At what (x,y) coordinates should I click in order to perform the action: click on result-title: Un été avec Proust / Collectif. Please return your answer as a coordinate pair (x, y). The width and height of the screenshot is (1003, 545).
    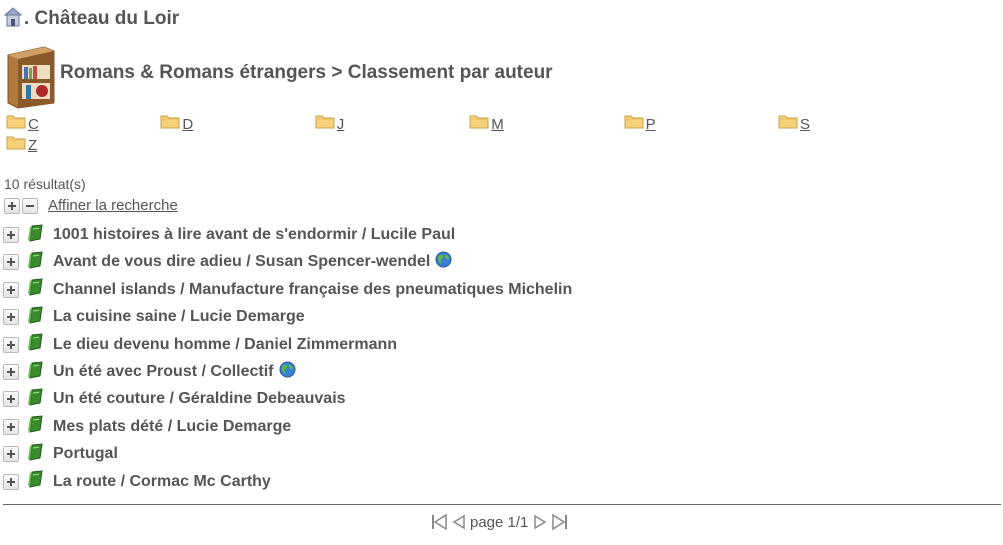
    Looking at the image, I should click on (163, 372).